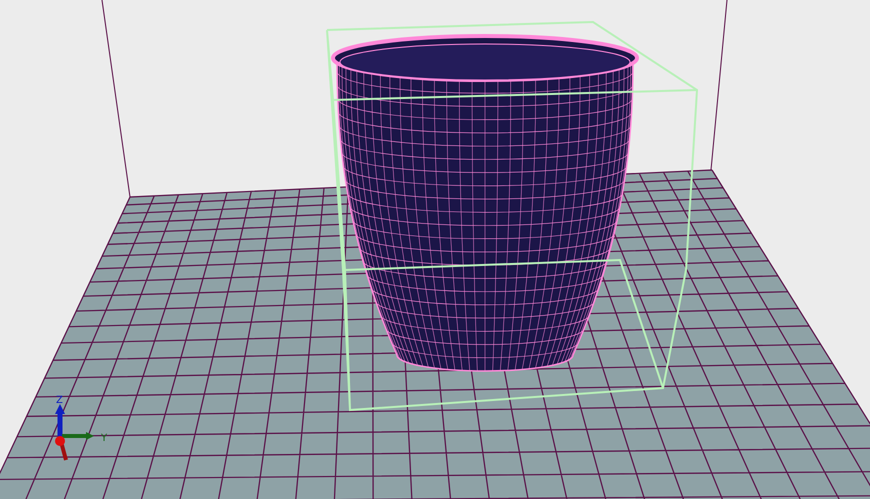  I want to click on axis-label: Y, so click(104, 438).